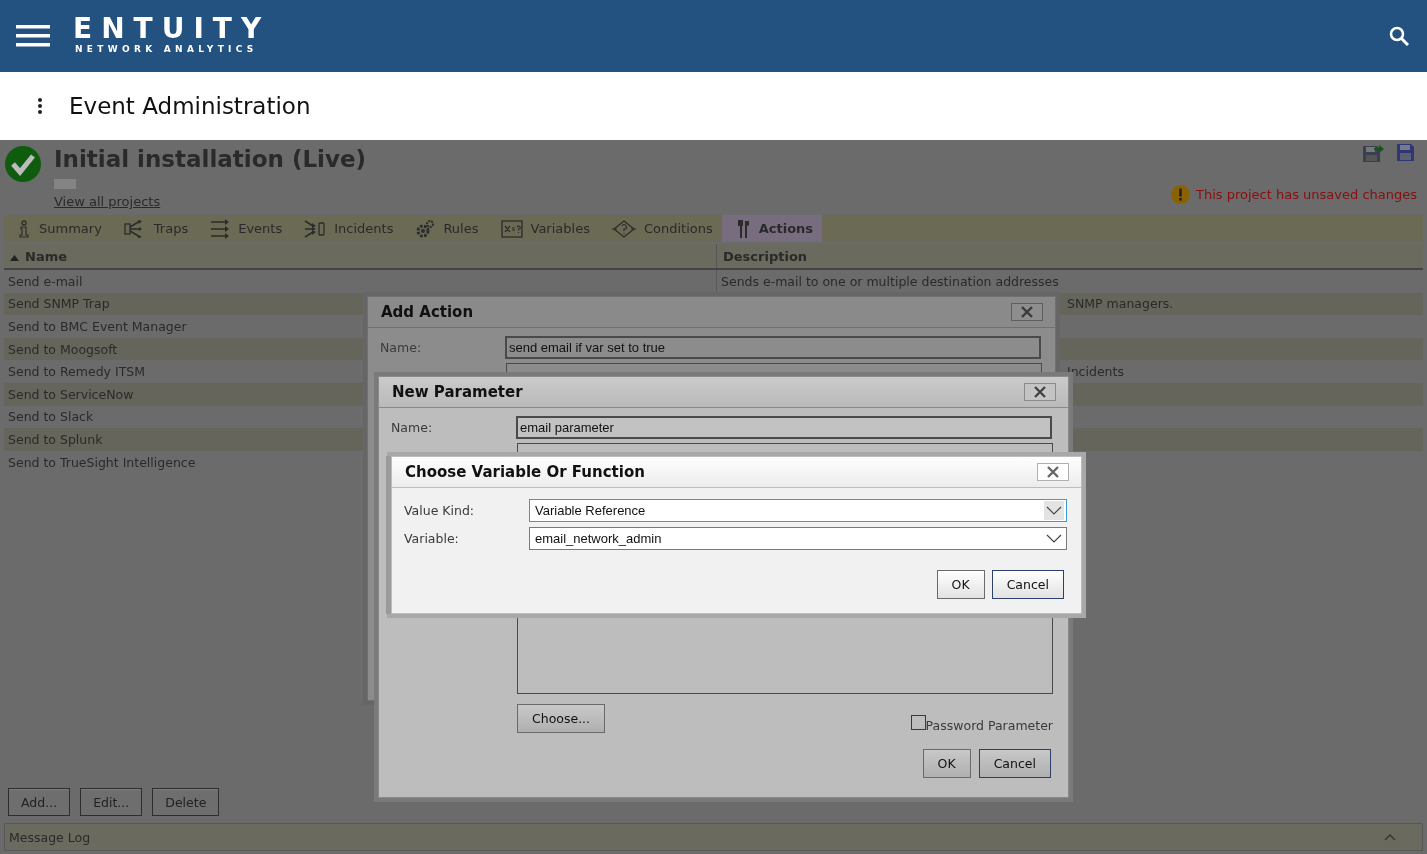 Image resolution: width=1427 pixels, height=854 pixels. Describe the element at coordinates (772, 228) in the screenshot. I see `tab: Actions` at that location.